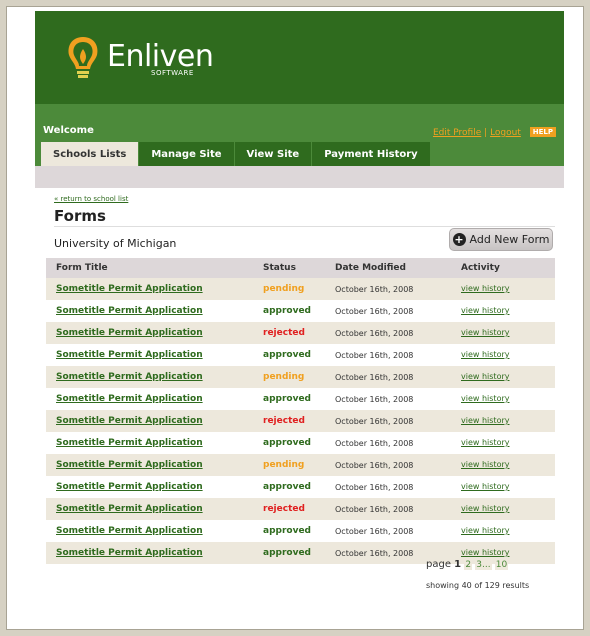 The height and width of the screenshot is (636, 590). What do you see at coordinates (502, 268) in the screenshot?
I see `header-activity: Activity` at bounding box center [502, 268].